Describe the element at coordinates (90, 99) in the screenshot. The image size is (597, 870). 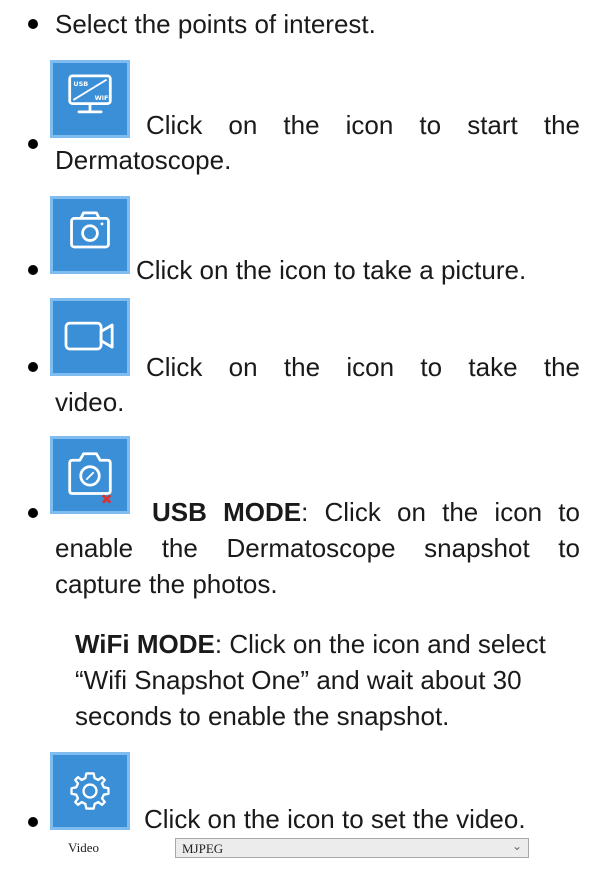
I see `usb-wifi-monitor-icon: USB WiFi` at that location.